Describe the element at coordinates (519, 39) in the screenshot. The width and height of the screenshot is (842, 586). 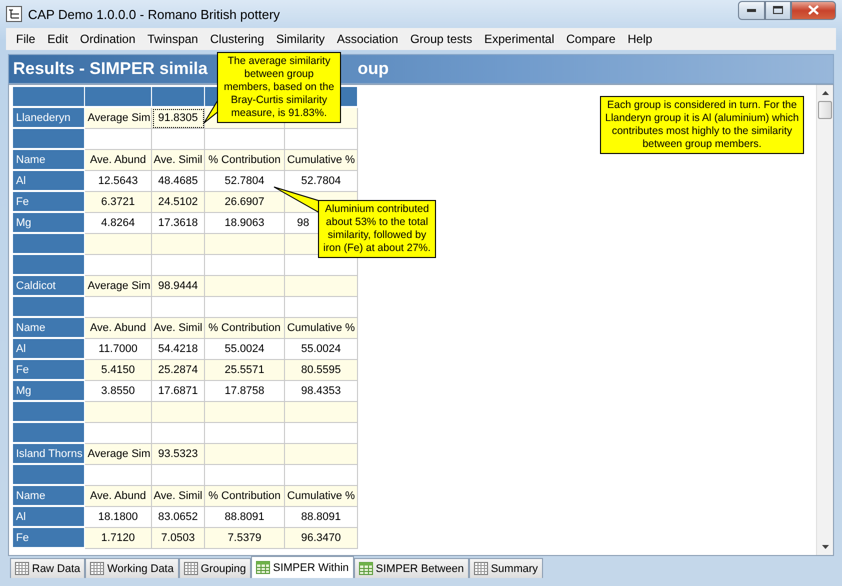
I see `menu-item: Experimental` at that location.